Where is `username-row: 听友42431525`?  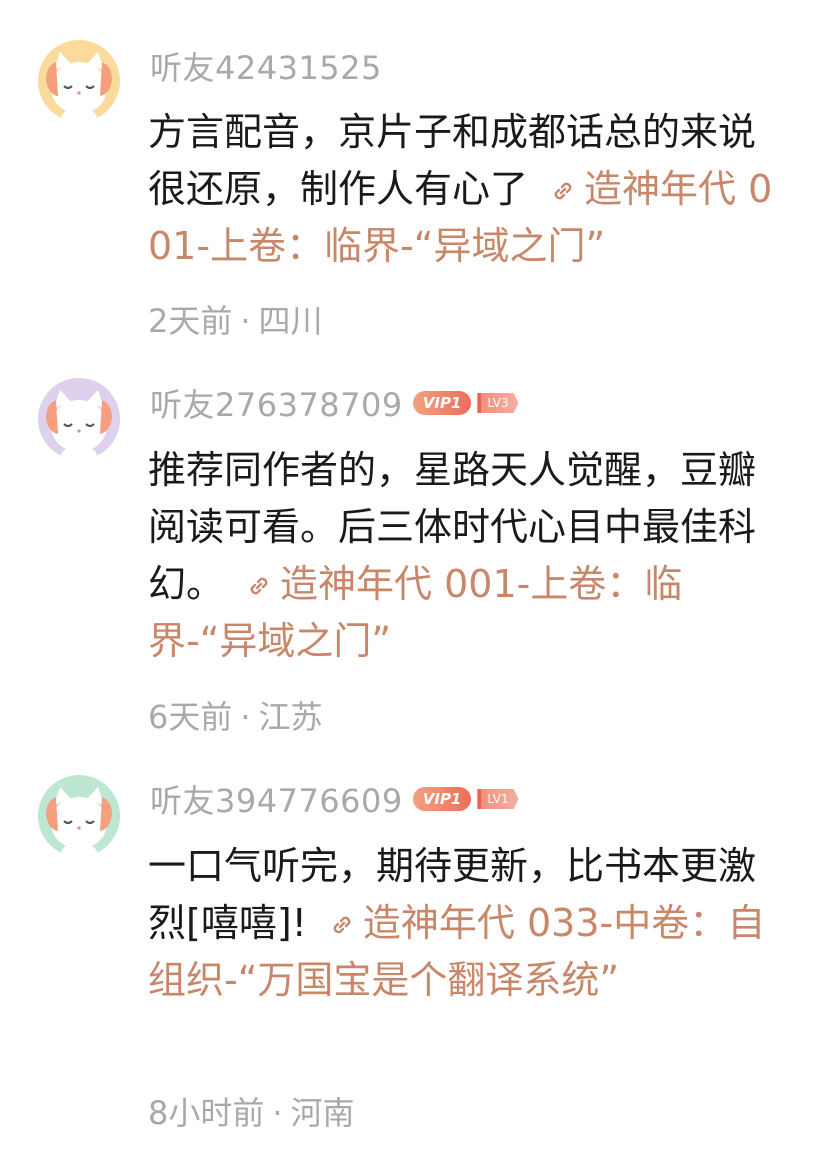
username-row: 听友42431525 is located at coordinates (266, 66).